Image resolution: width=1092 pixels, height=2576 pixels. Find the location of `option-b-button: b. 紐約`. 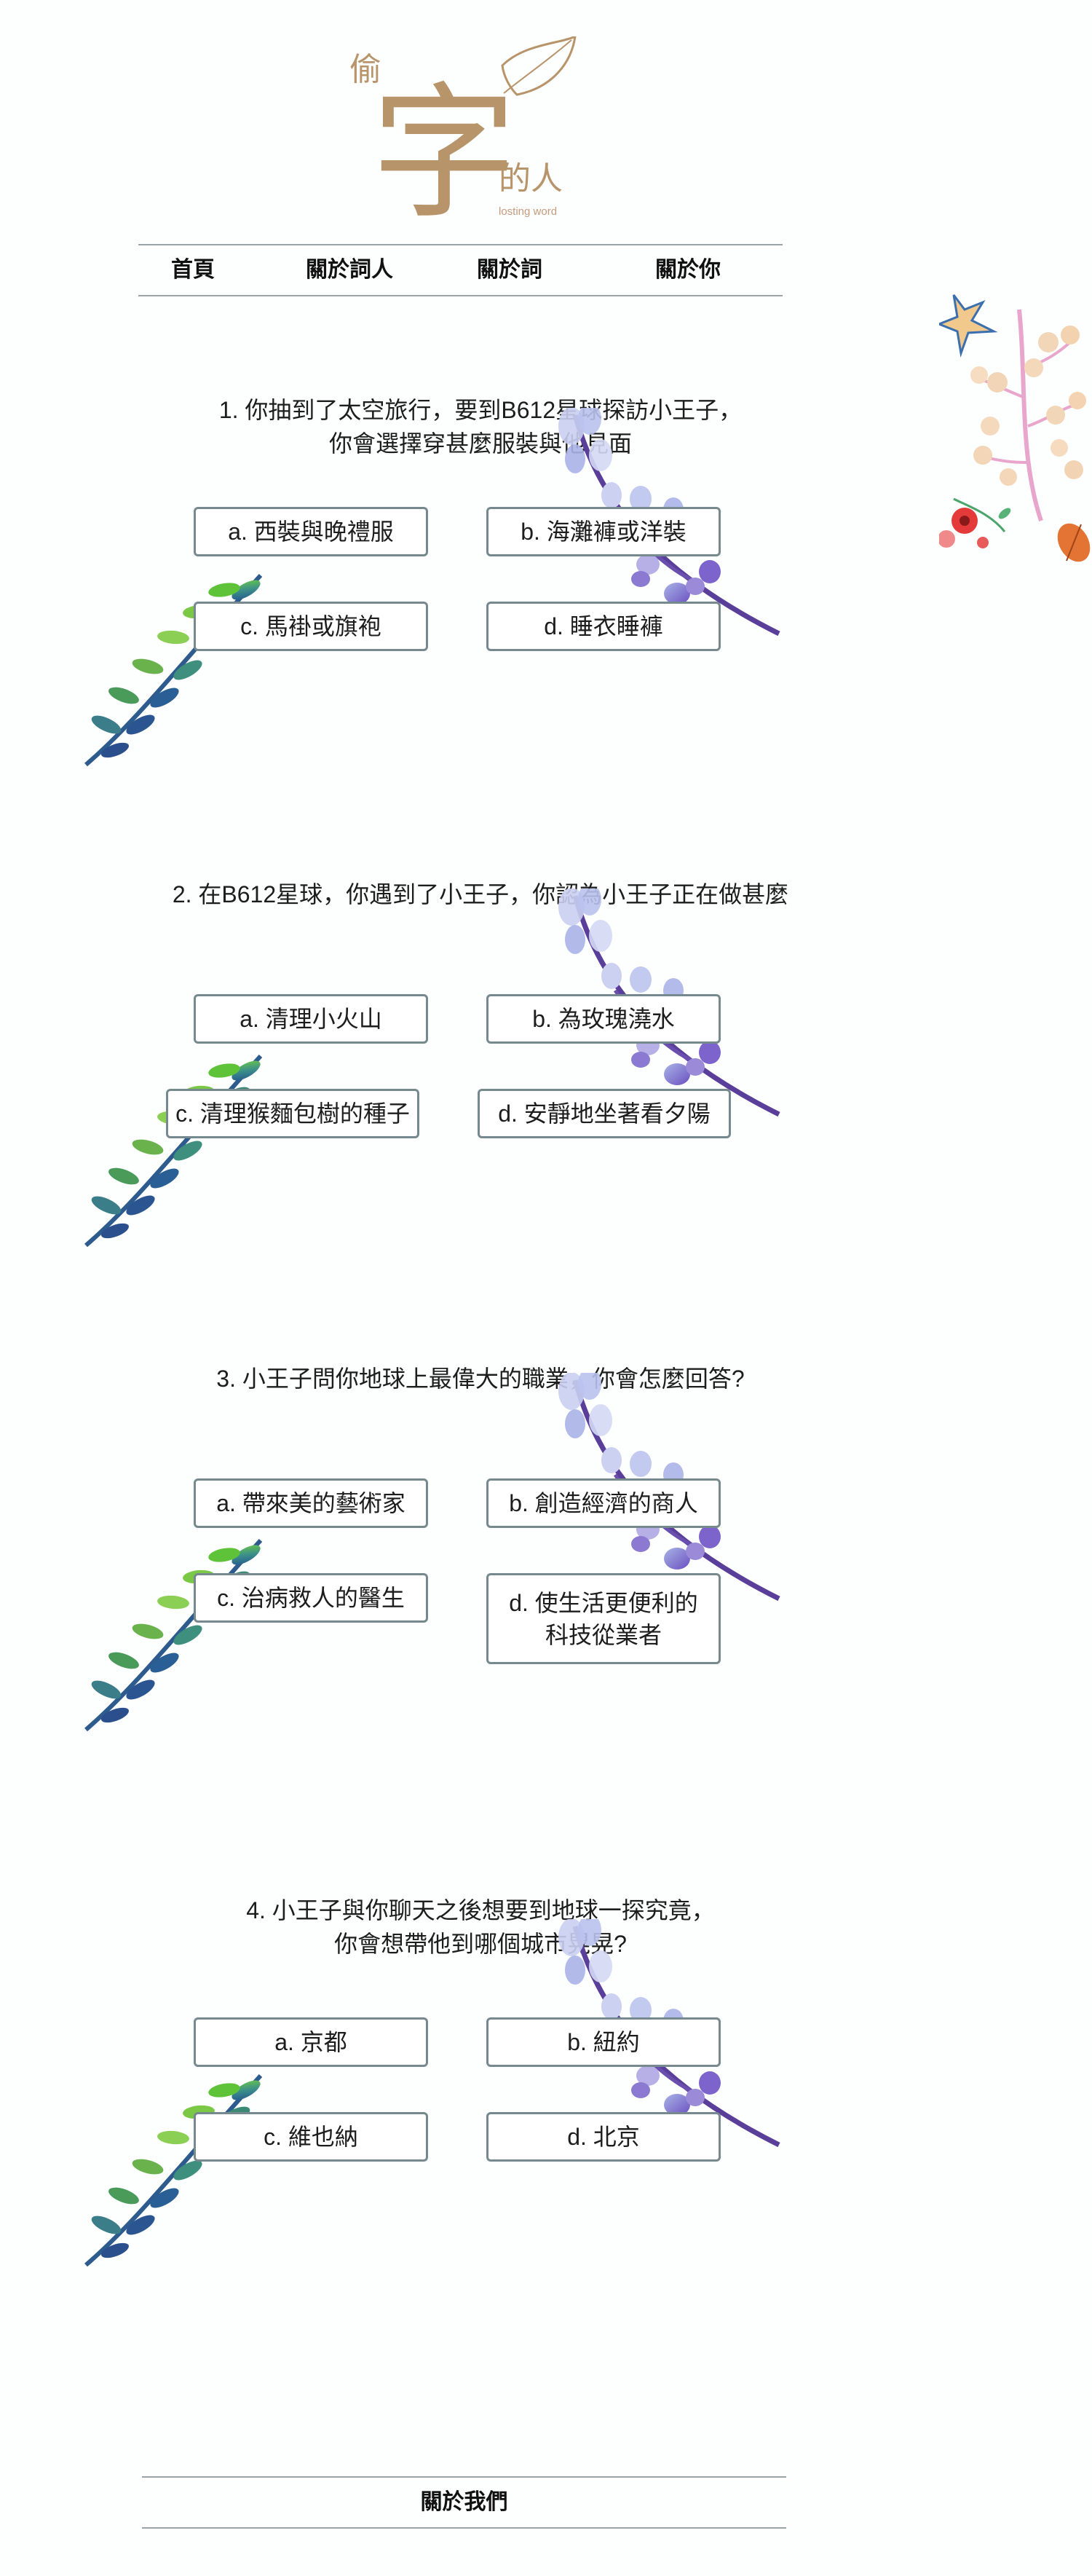

option-b-button: b. 紐約 is located at coordinates (603, 2042).